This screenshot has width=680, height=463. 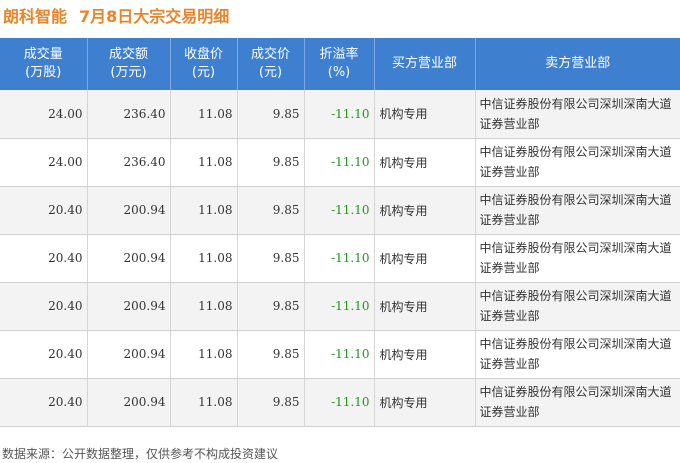 I want to click on page-title: 朗科智能 7月8日大宗交易明细, so click(x=116, y=17).